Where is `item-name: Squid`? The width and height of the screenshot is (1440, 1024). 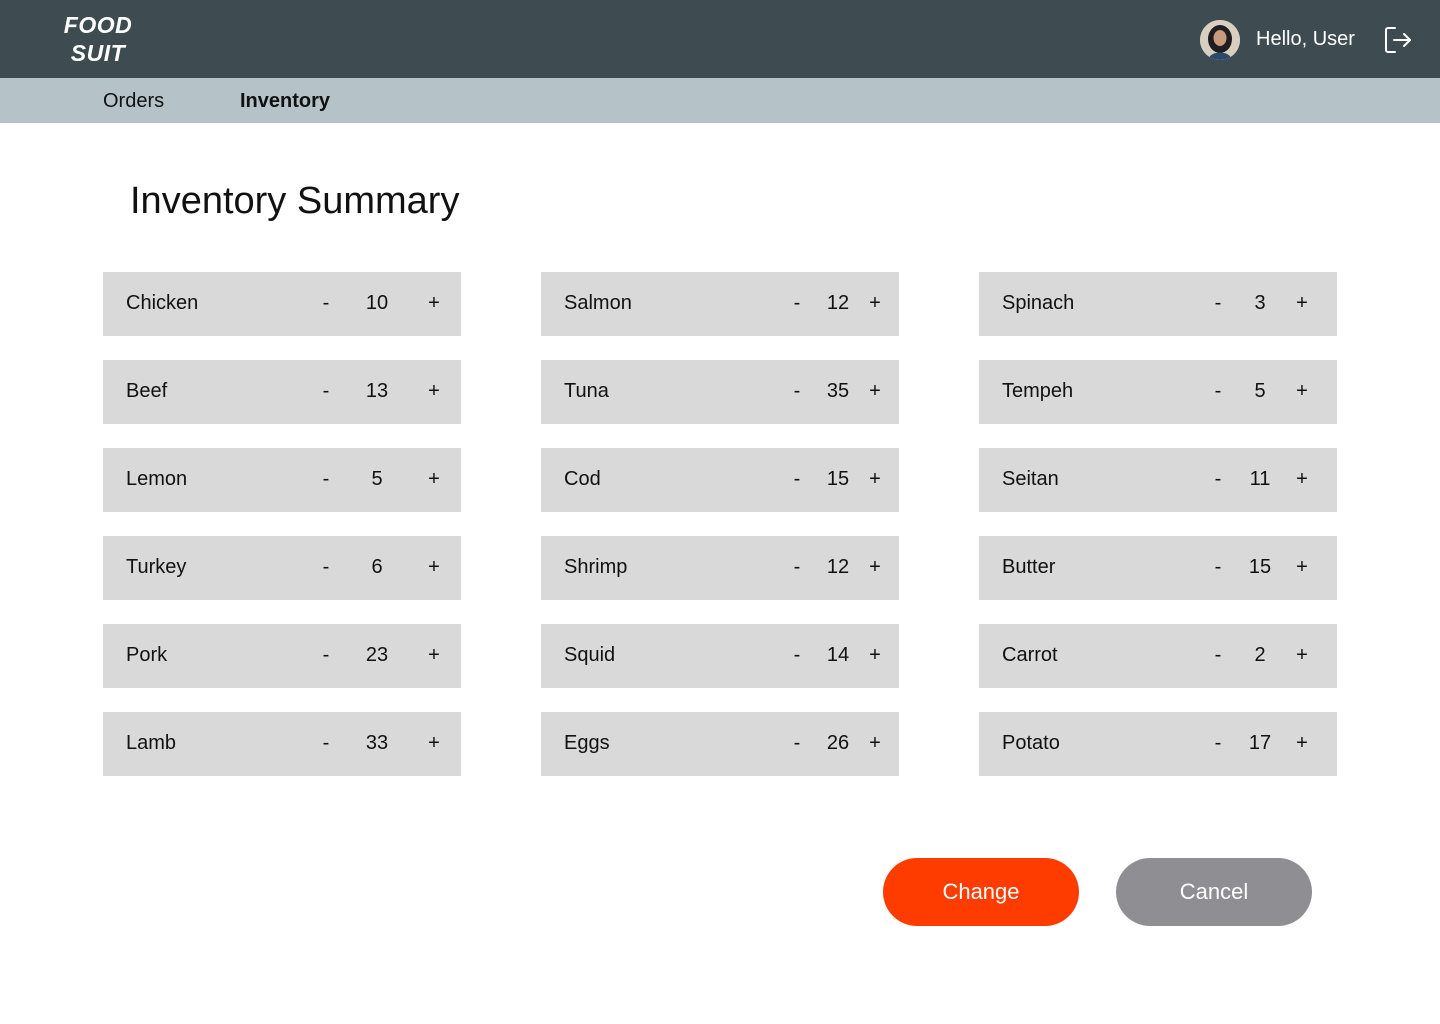
item-name: Squid is located at coordinates (590, 655).